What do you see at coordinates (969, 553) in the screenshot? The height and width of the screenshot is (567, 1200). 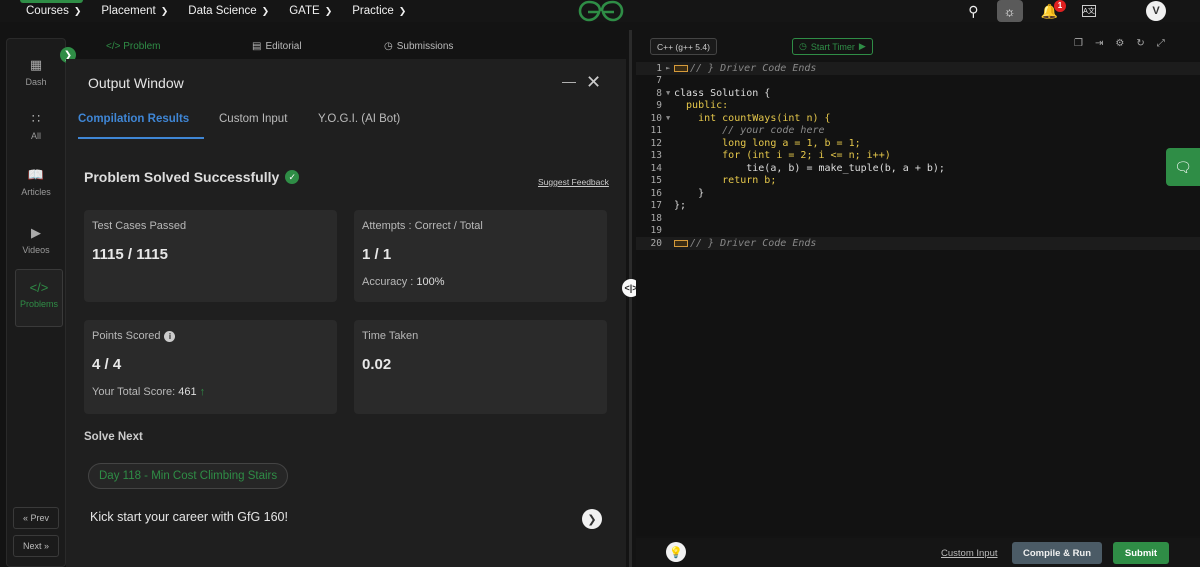 I see `custom-input-link: Custom Input` at bounding box center [969, 553].